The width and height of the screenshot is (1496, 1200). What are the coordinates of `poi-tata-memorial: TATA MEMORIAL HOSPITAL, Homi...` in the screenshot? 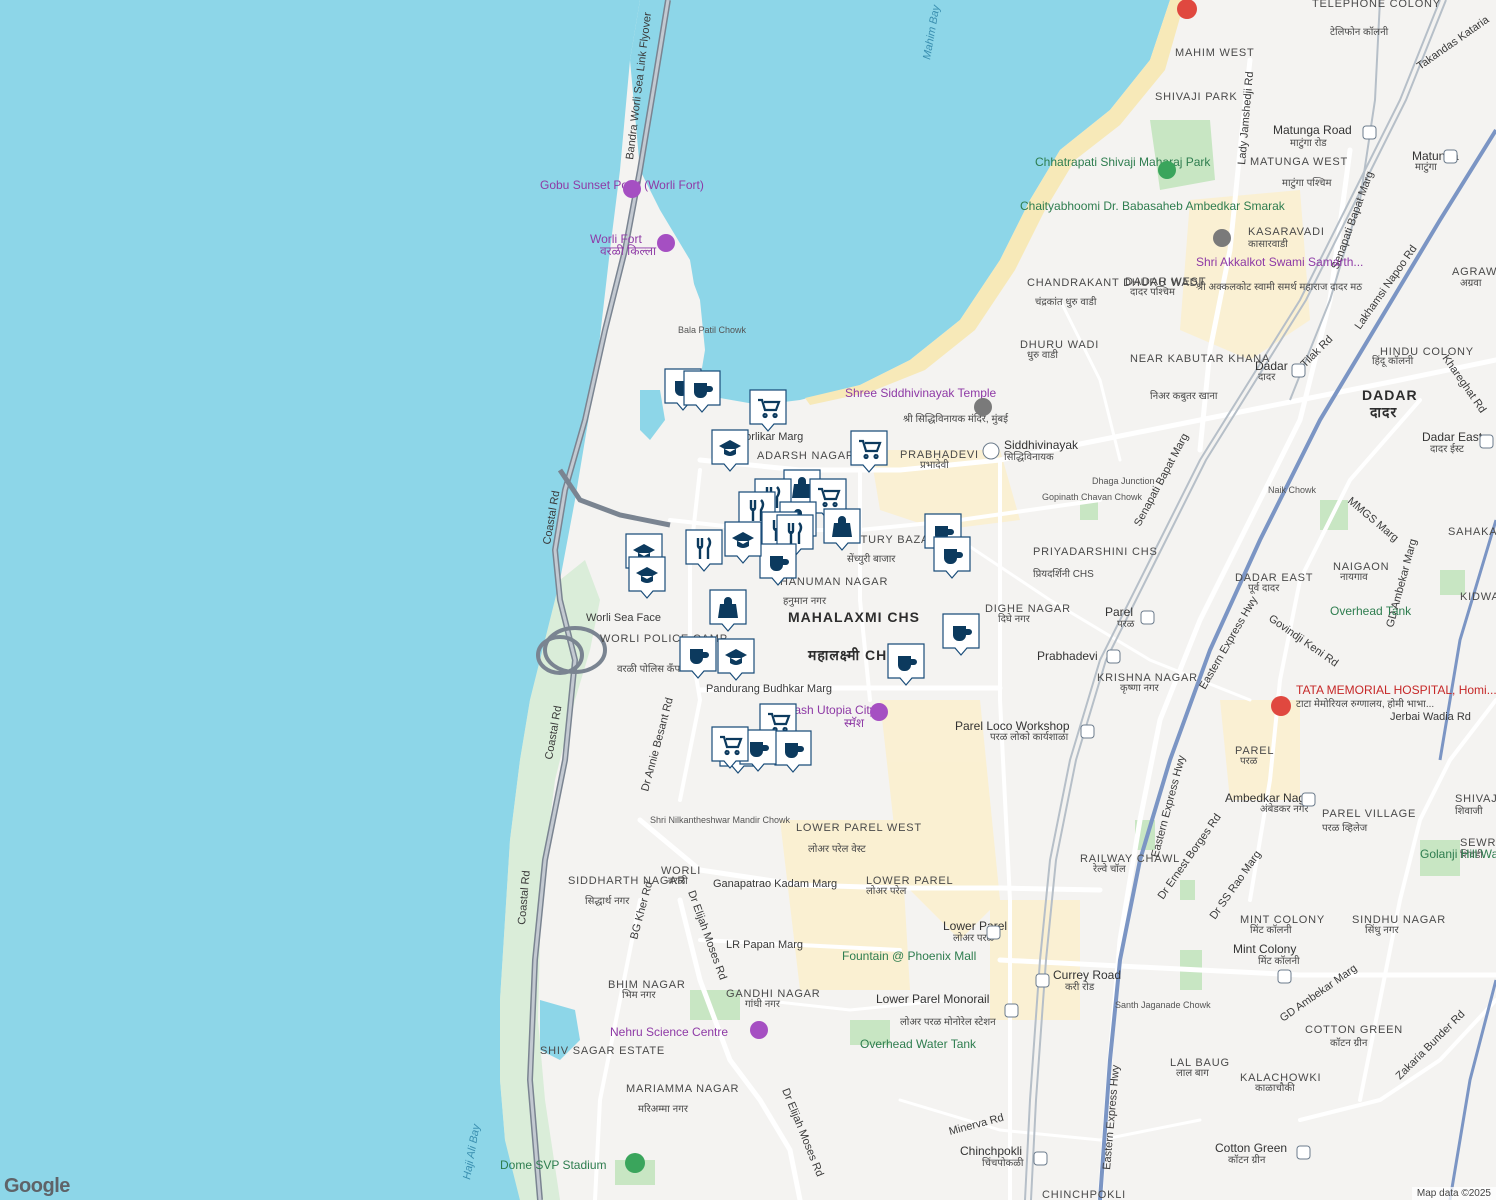 It's located at (1396, 690).